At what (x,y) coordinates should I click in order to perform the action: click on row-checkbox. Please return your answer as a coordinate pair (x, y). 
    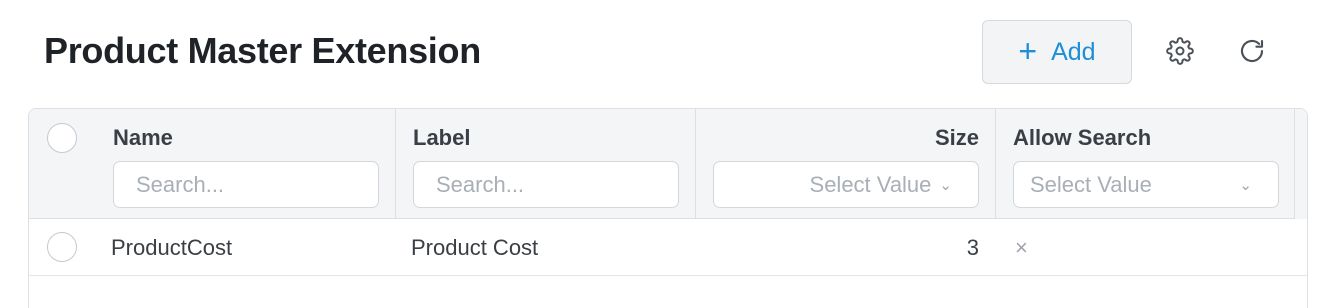
    Looking at the image, I should click on (62, 247).